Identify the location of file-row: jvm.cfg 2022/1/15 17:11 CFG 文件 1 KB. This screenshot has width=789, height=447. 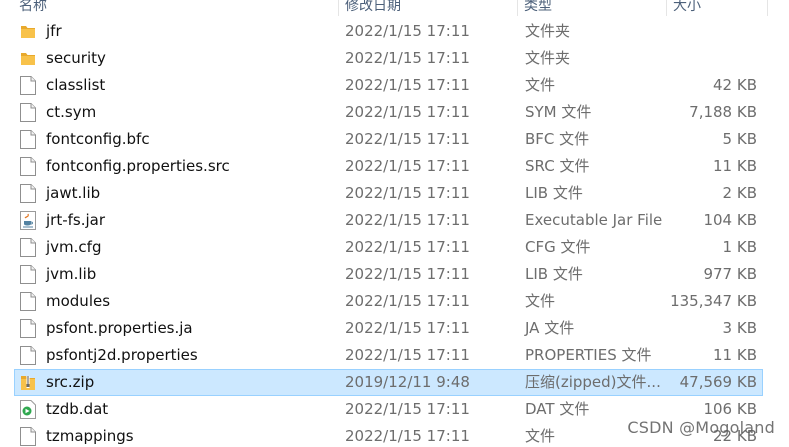
(394, 247).